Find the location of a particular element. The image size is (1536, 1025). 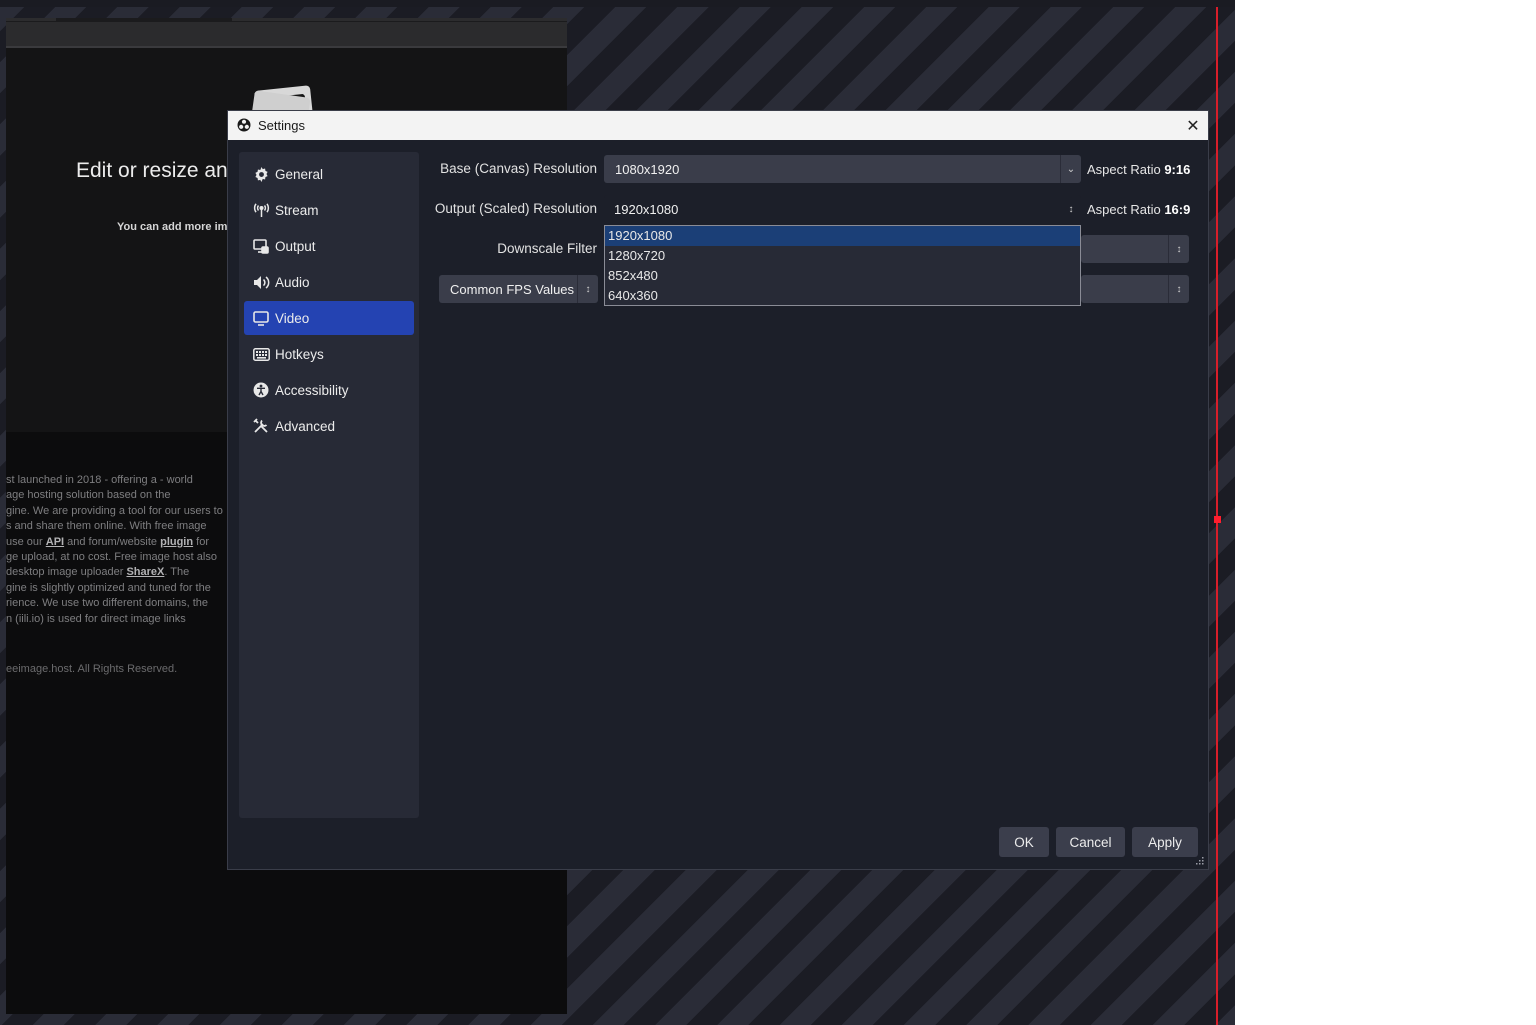

output-resolution-combo: 1920x1080 ↕ is located at coordinates (842, 209).